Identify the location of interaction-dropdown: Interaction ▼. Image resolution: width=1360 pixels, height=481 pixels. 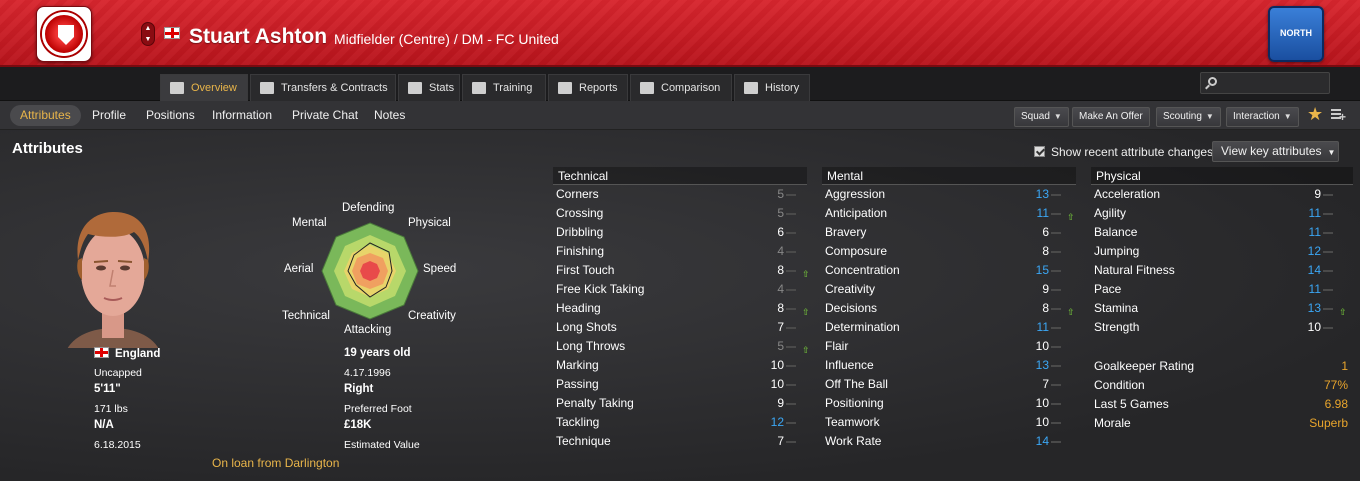
(1262, 117).